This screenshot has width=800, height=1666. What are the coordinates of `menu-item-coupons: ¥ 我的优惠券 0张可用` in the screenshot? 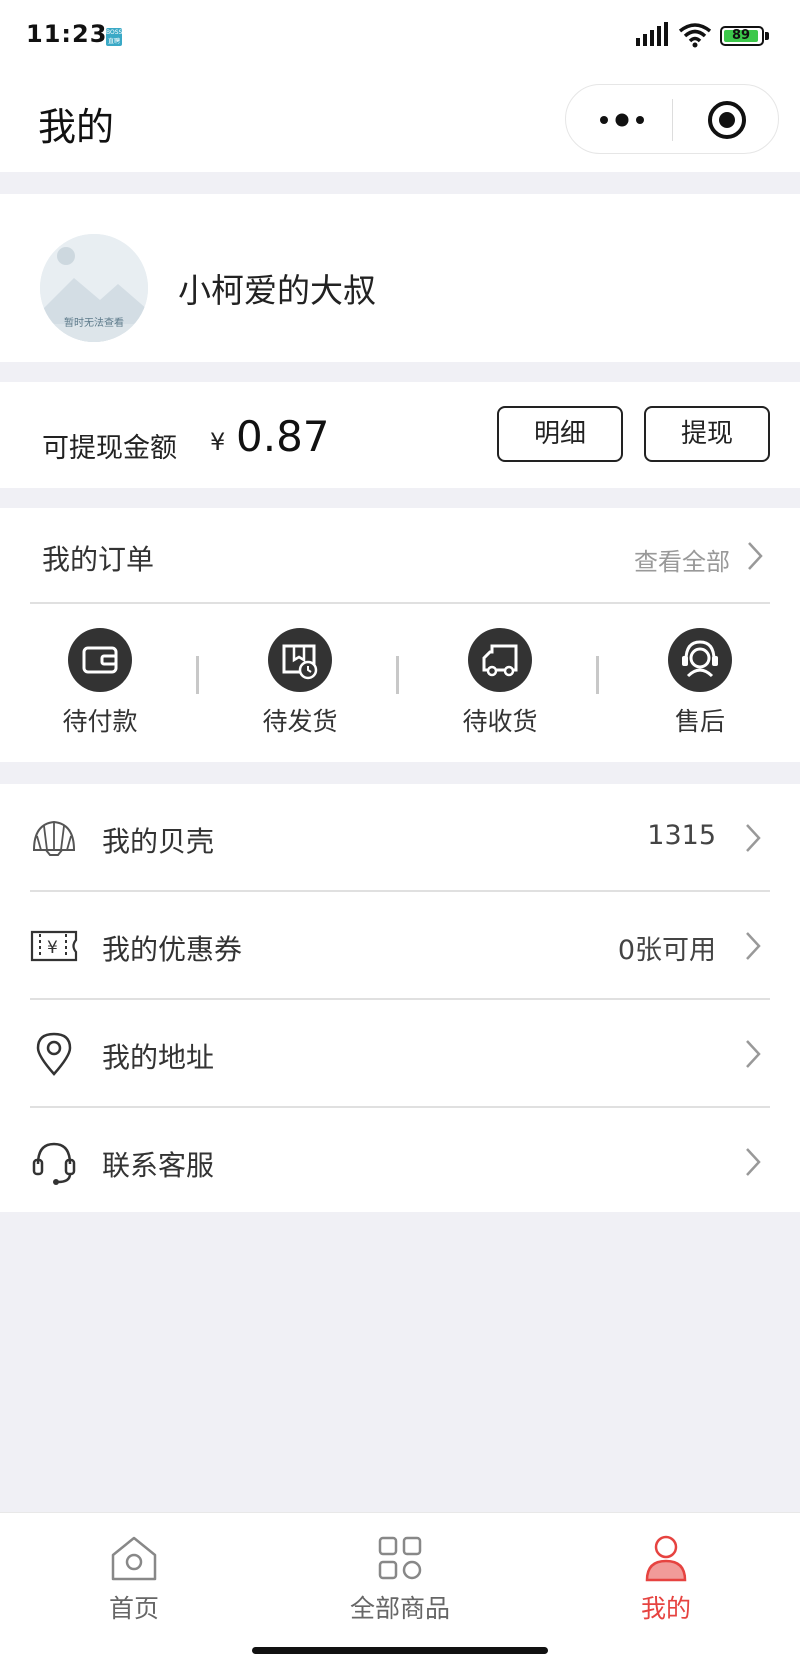 It's located at (400, 945).